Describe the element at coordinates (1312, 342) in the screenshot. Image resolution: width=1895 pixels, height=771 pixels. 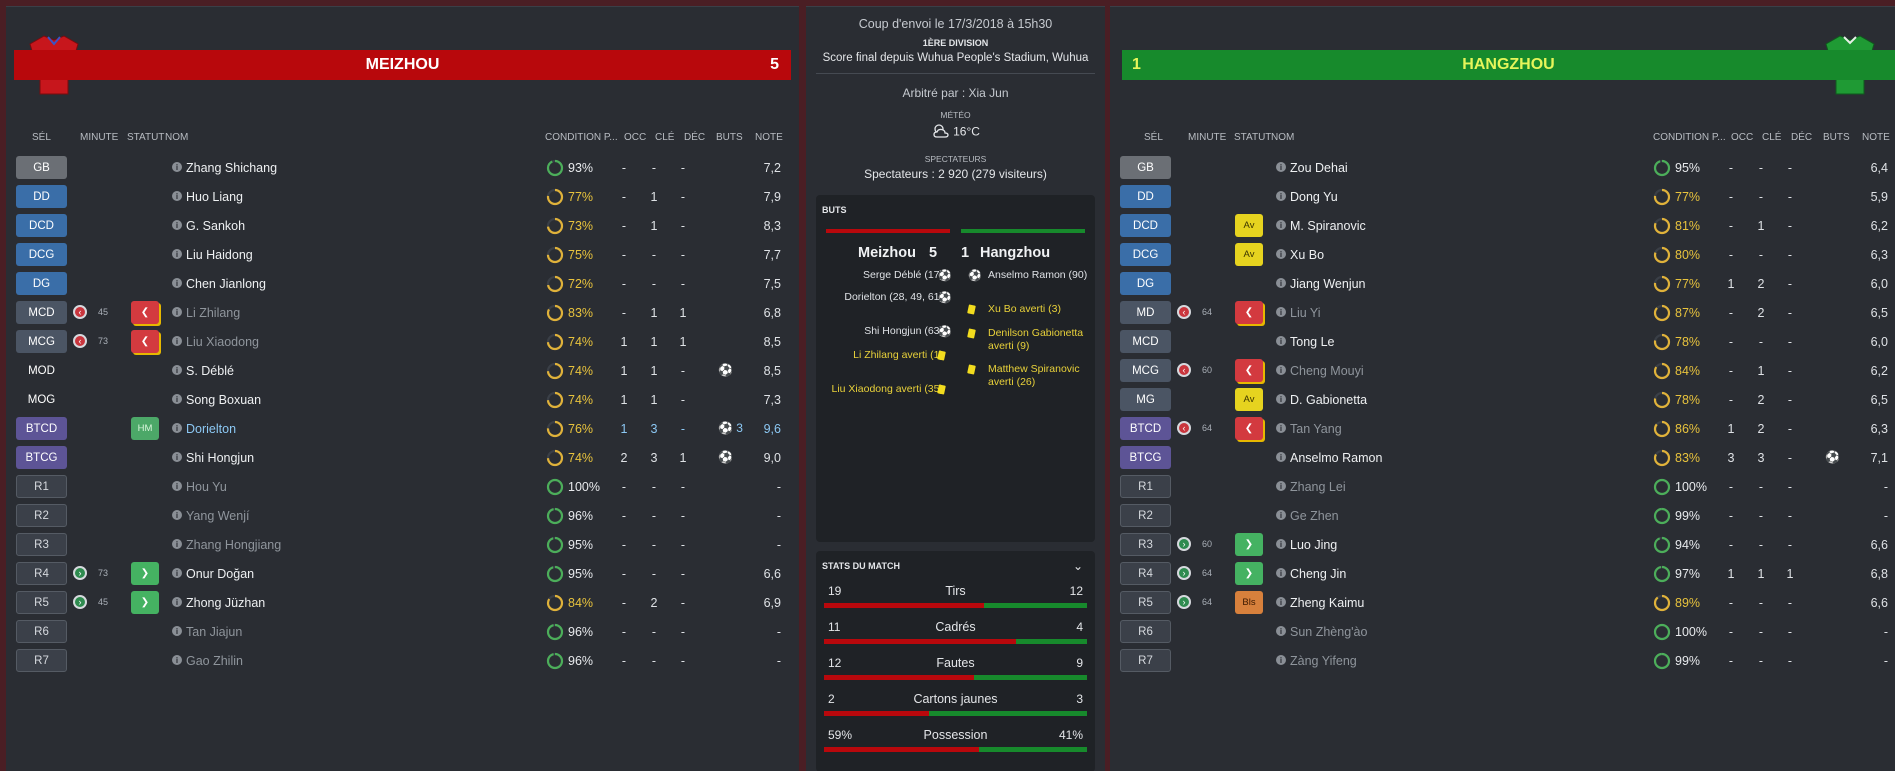
I see `player-name: Tong Le` at that location.